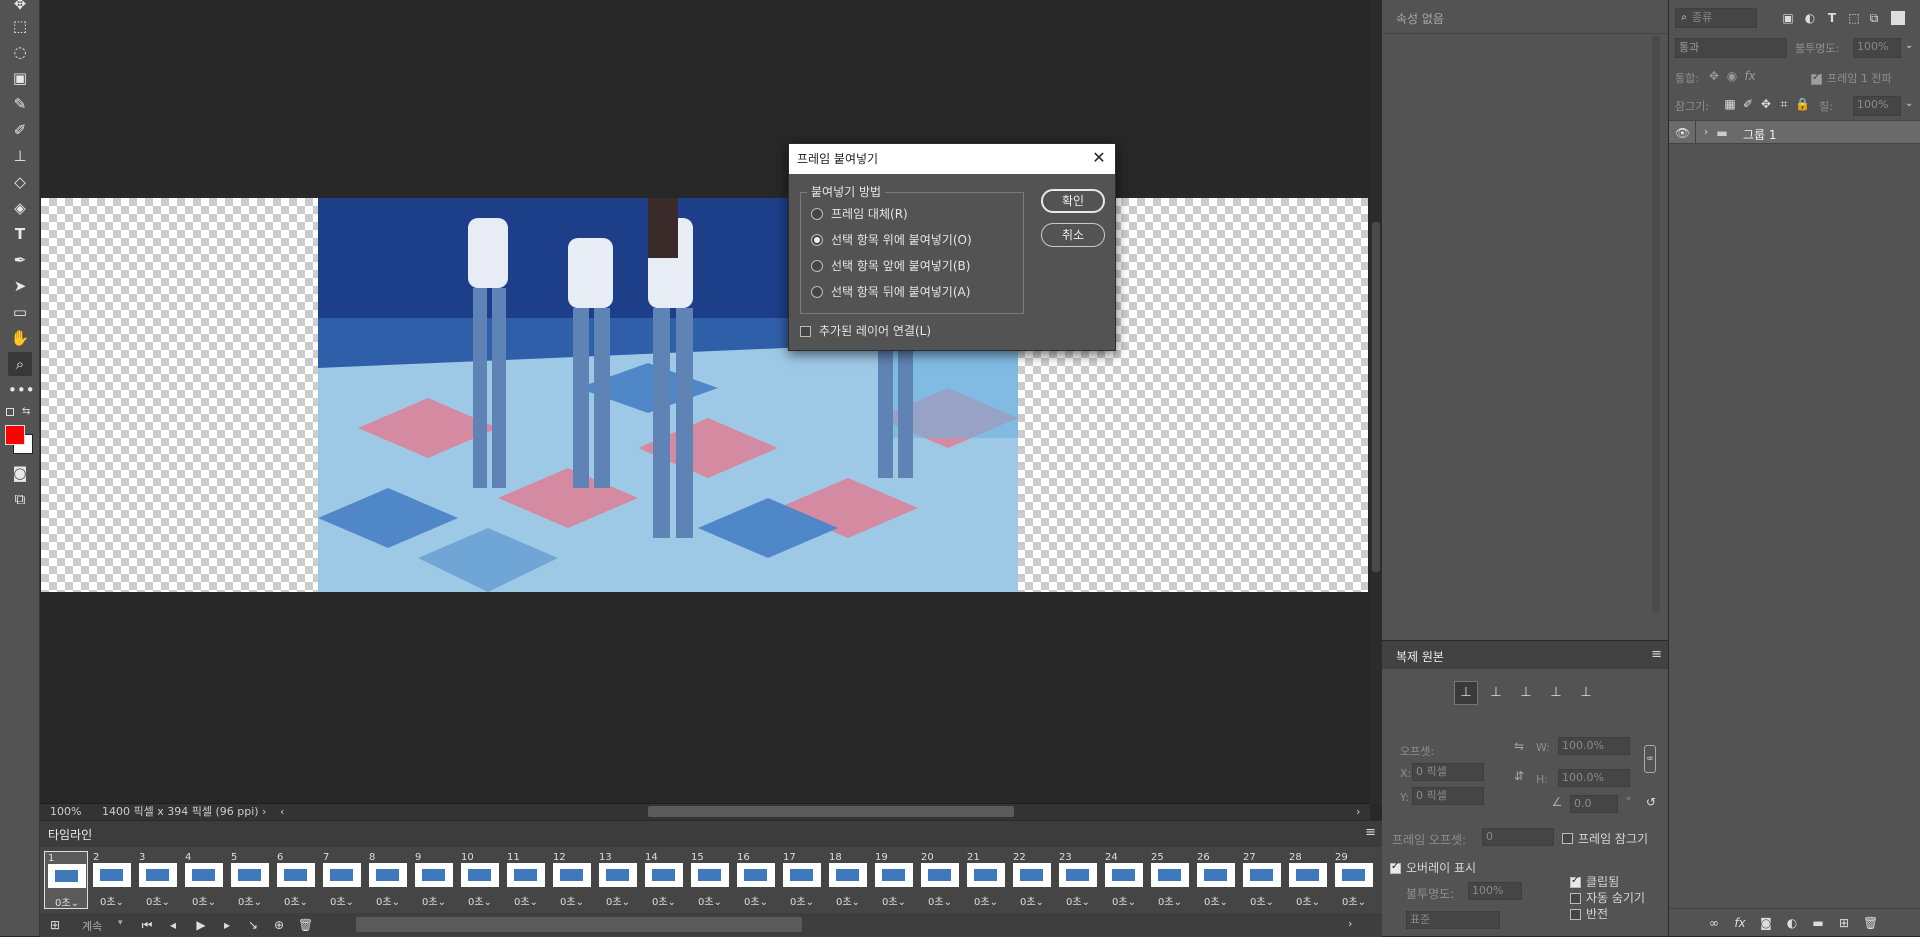  I want to click on opacity-chevron-icon: ⌄, so click(1909, 45).